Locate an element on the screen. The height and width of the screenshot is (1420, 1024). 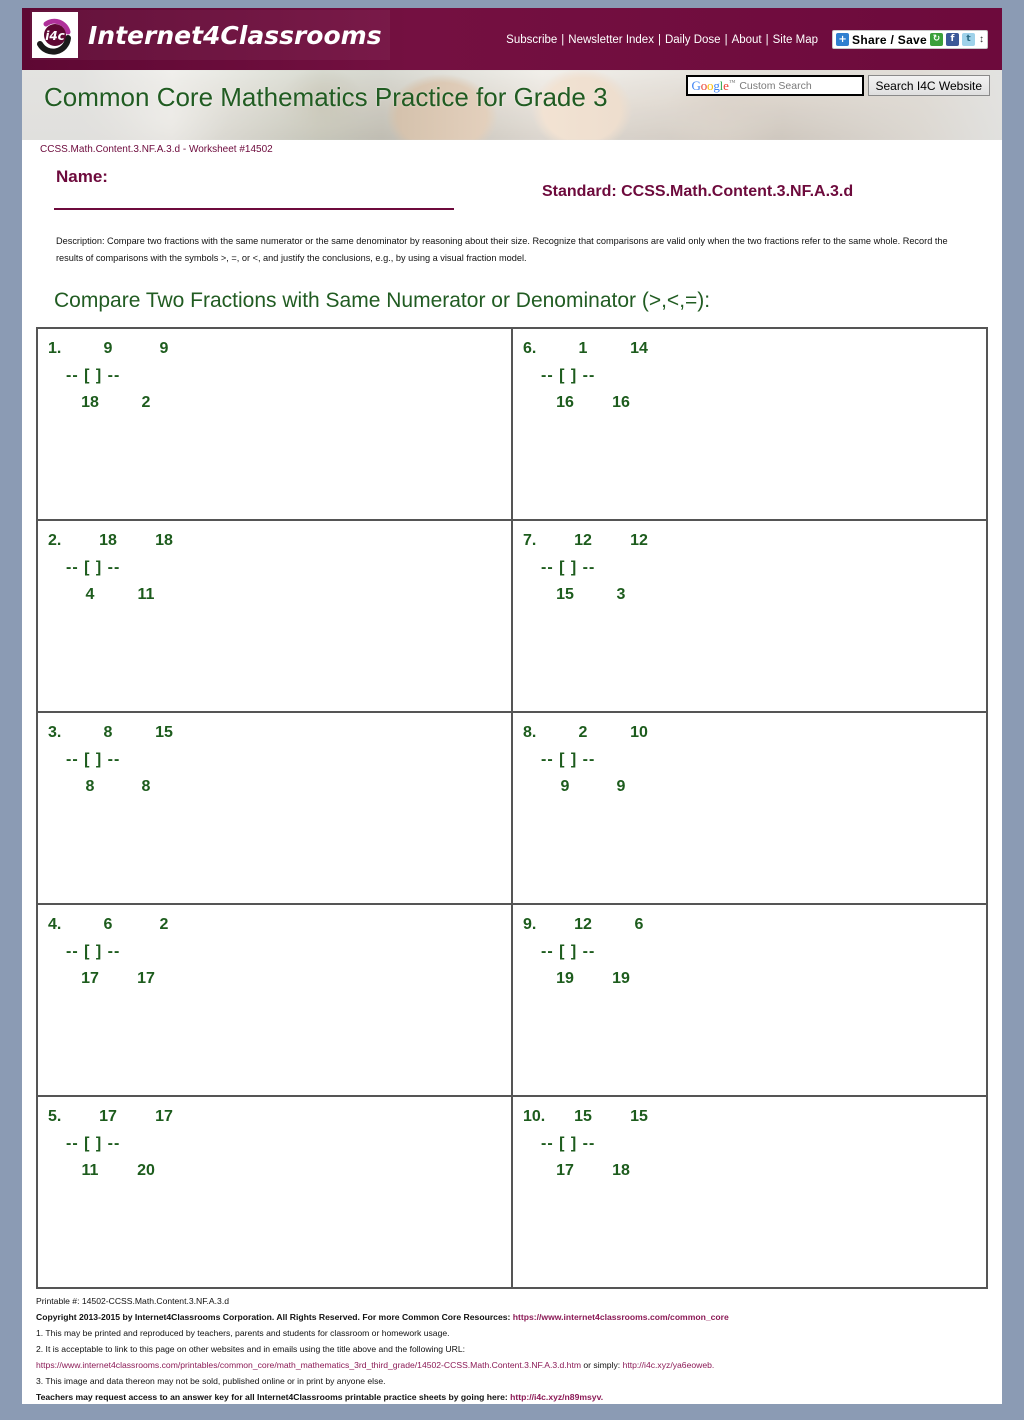
numerator-left: 2 is located at coordinates (583, 733).